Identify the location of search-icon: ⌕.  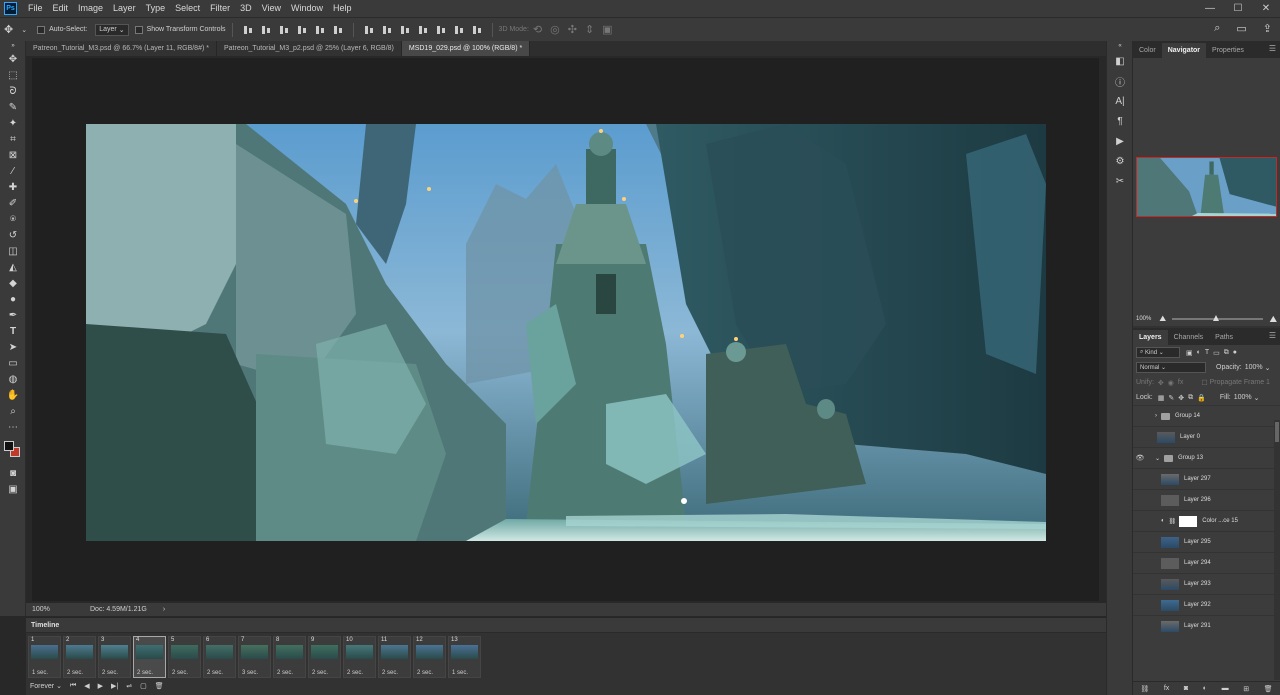
(1217, 28).